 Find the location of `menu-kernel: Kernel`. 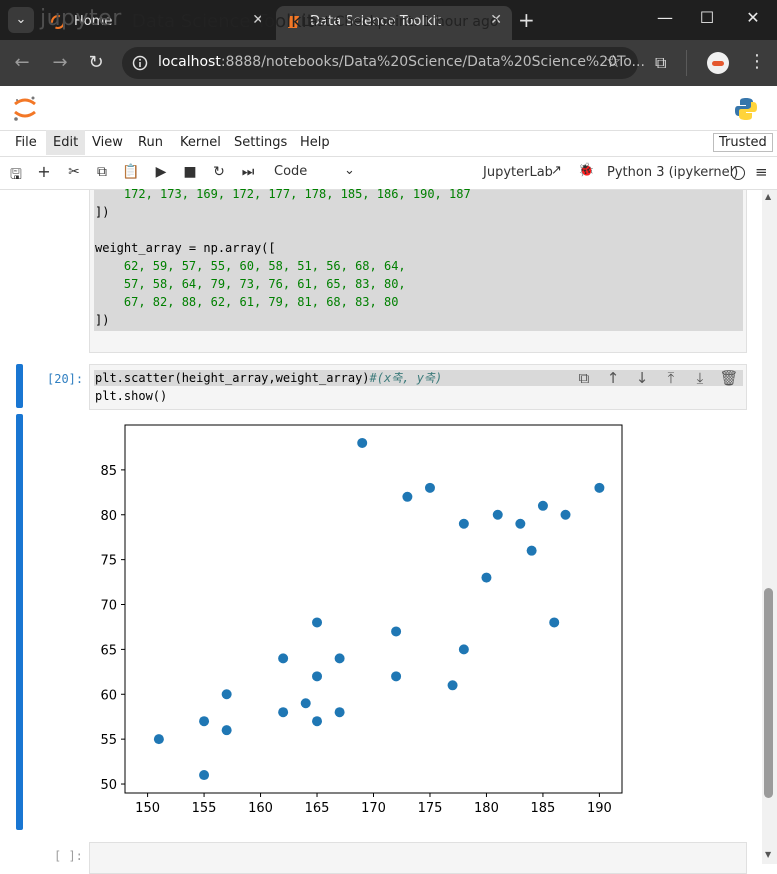

menu-kernel: Kernel is located at coordinates (200, 142).